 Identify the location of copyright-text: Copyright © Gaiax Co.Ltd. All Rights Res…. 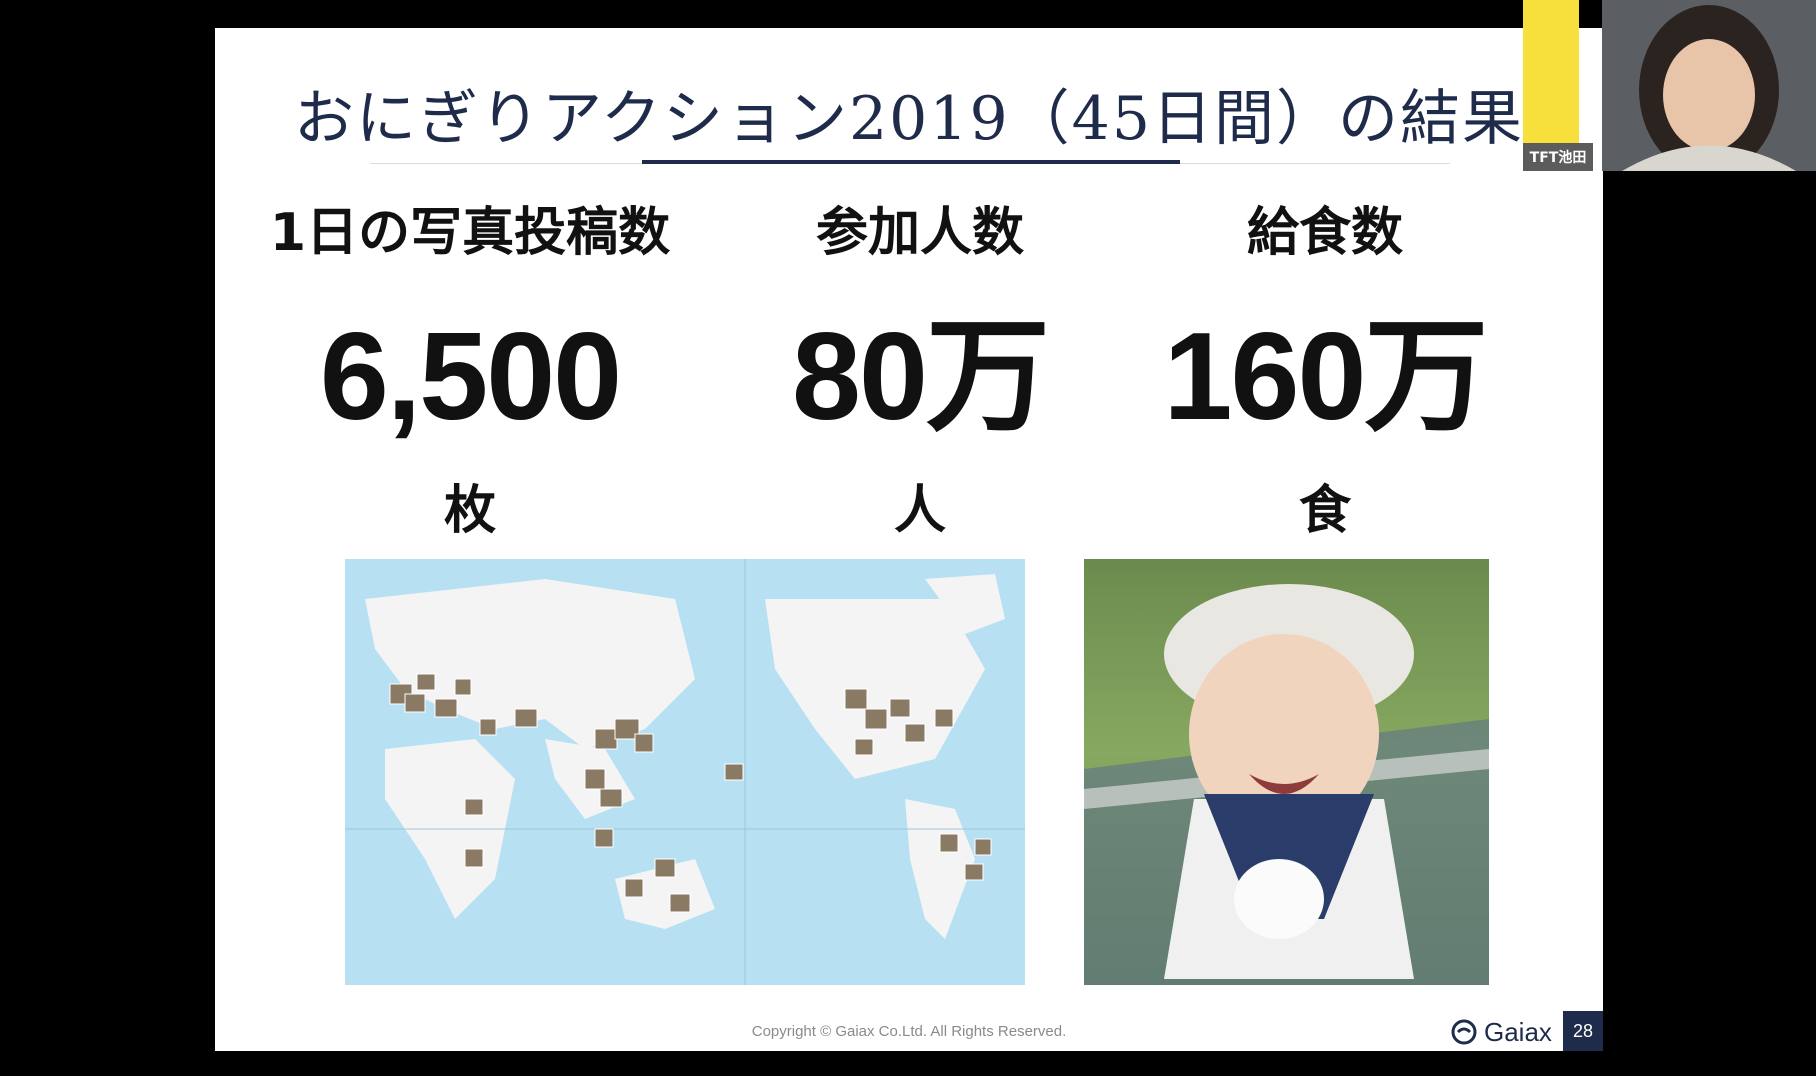
(909, 1031).